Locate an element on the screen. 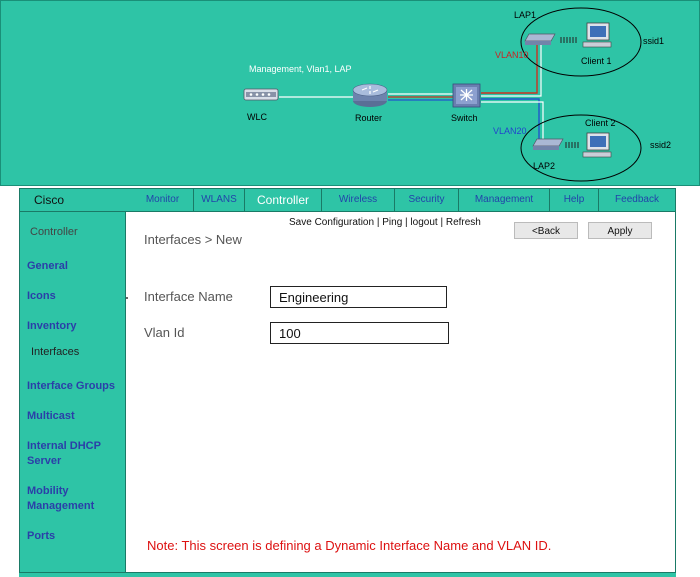 This screenshot has width=700, height=577. menu-wlans: WLANS is located at coordinates (218, 200).